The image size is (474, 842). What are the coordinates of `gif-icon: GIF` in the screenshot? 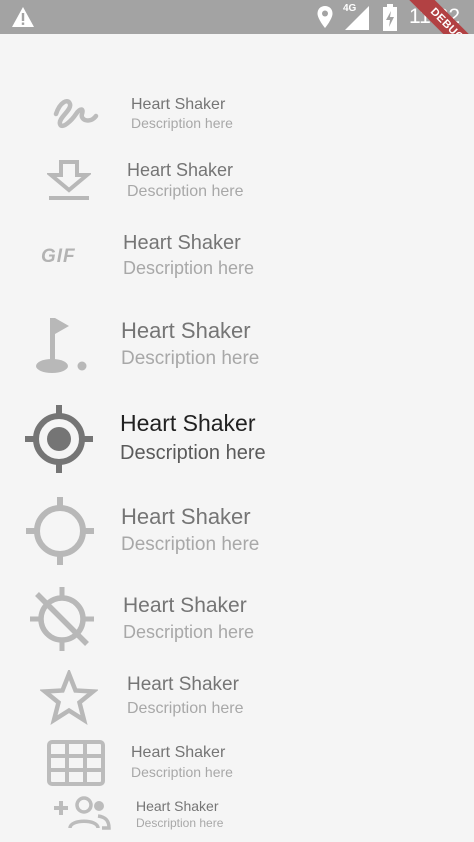 It's located at (58, 256).